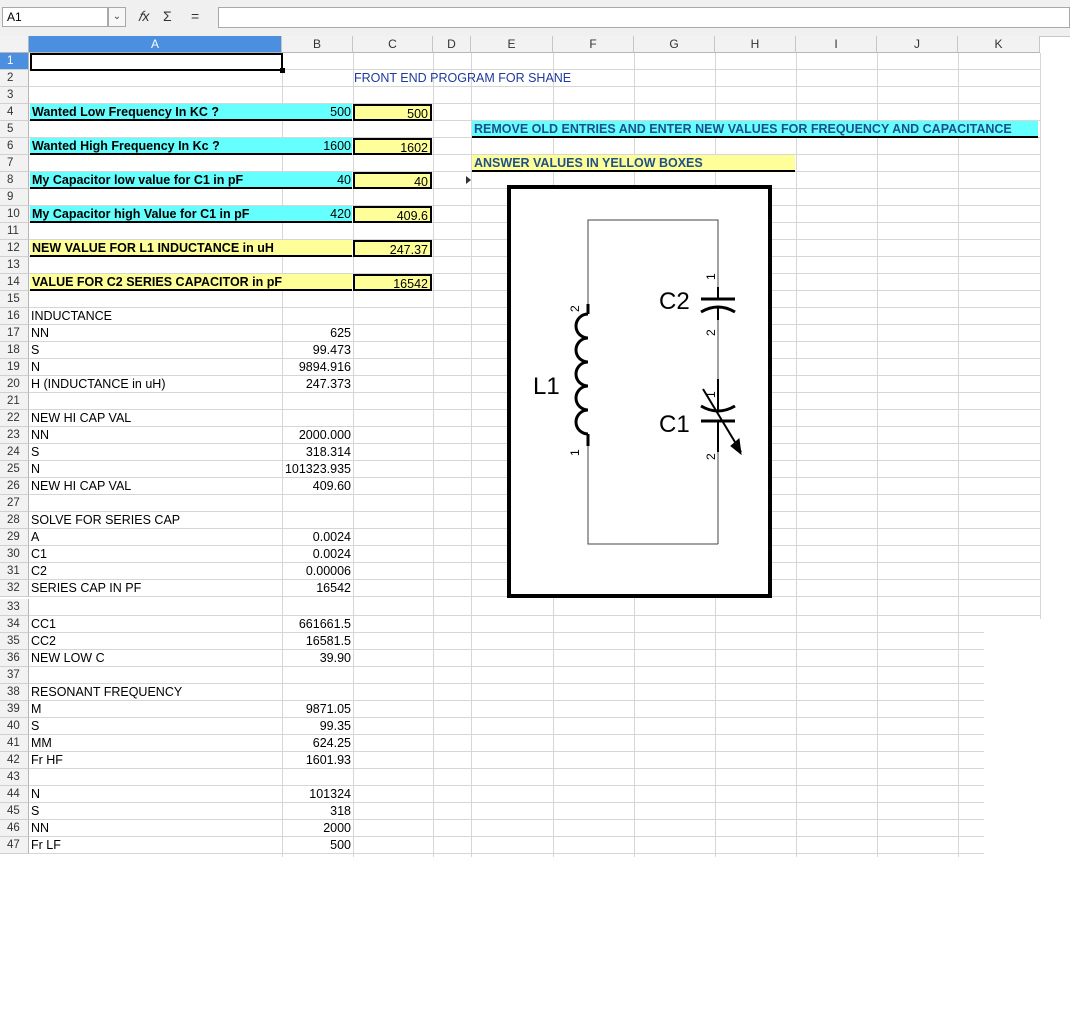 The image size is (1070, 1016). I want to click on notice-answer-yellow: ANSWER VALUES IN YELLOW BOXES, so click(633, 163).